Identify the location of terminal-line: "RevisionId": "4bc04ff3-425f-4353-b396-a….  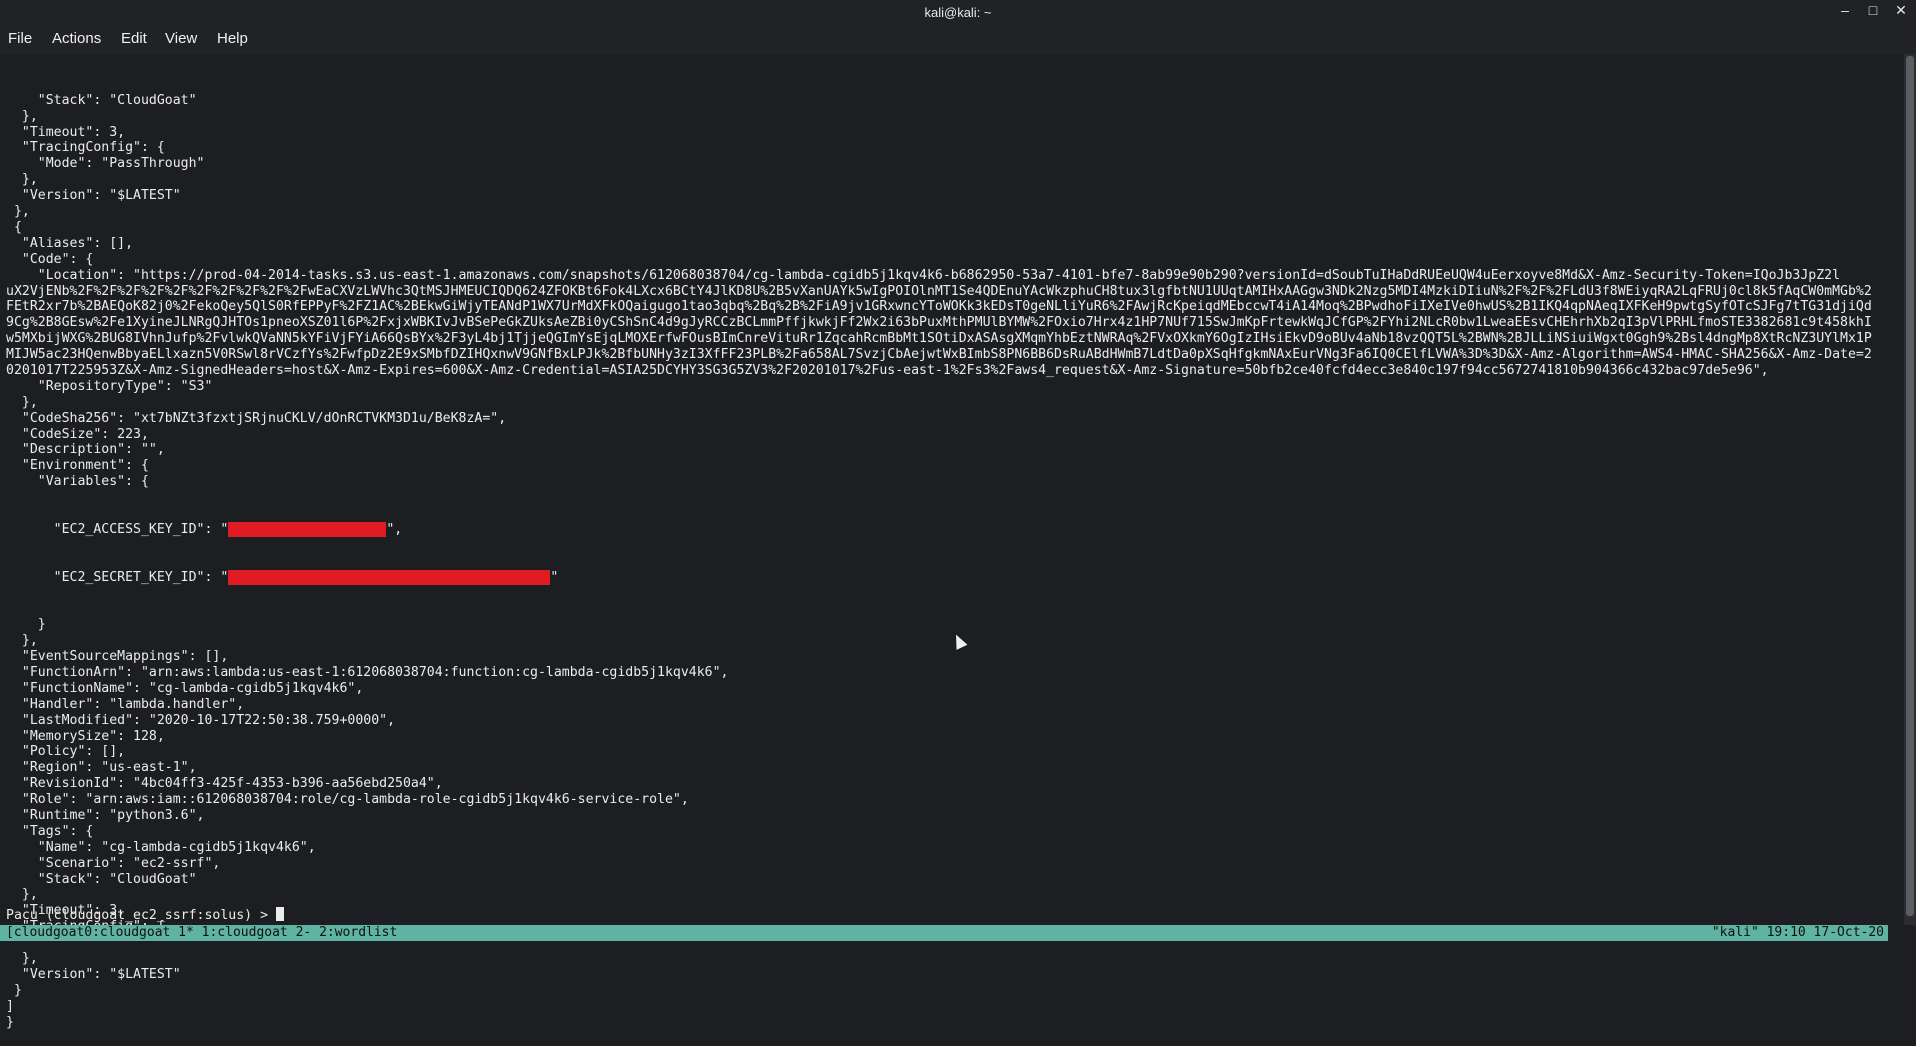
(224, 784).